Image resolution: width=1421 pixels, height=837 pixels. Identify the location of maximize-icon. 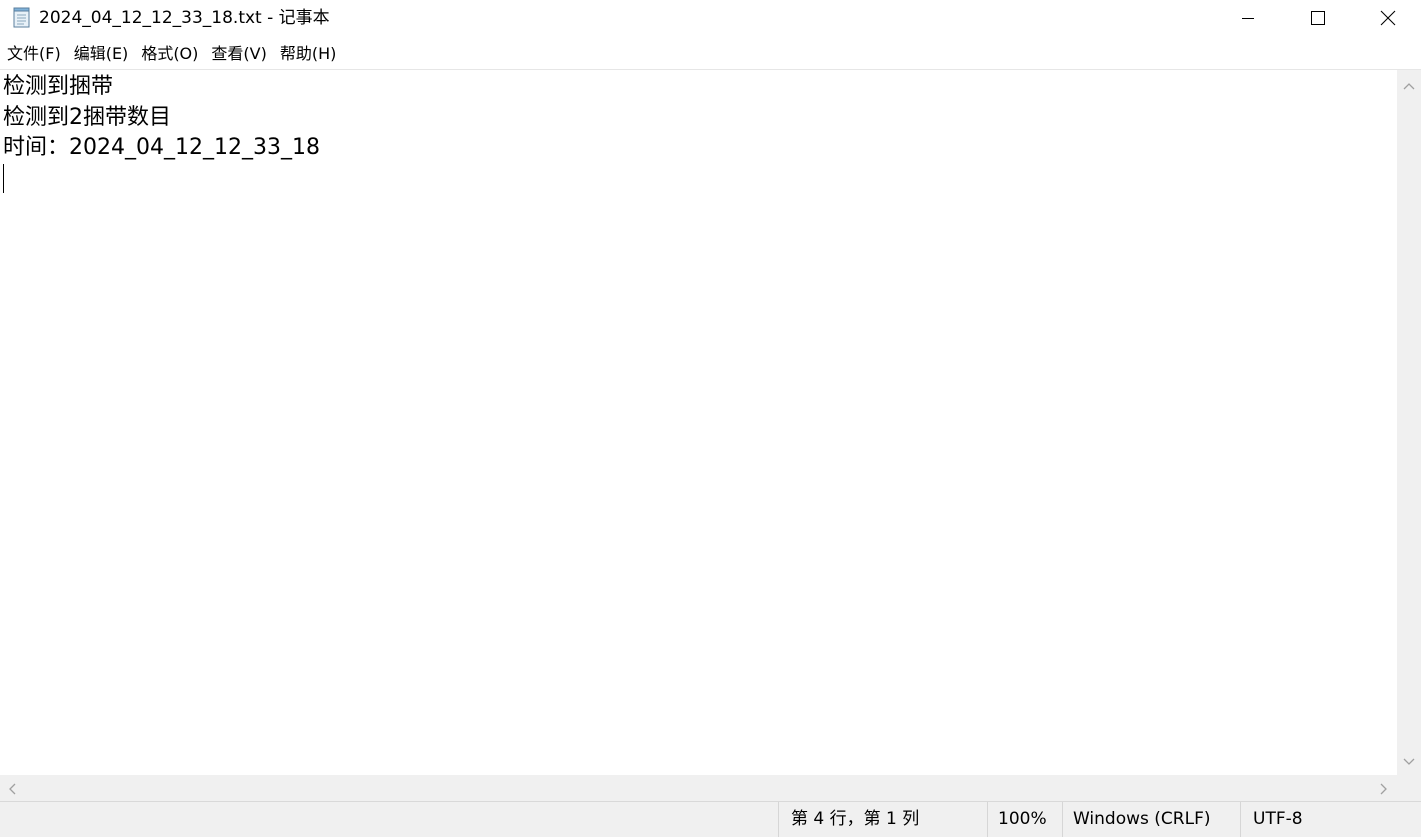
(1318, 18).